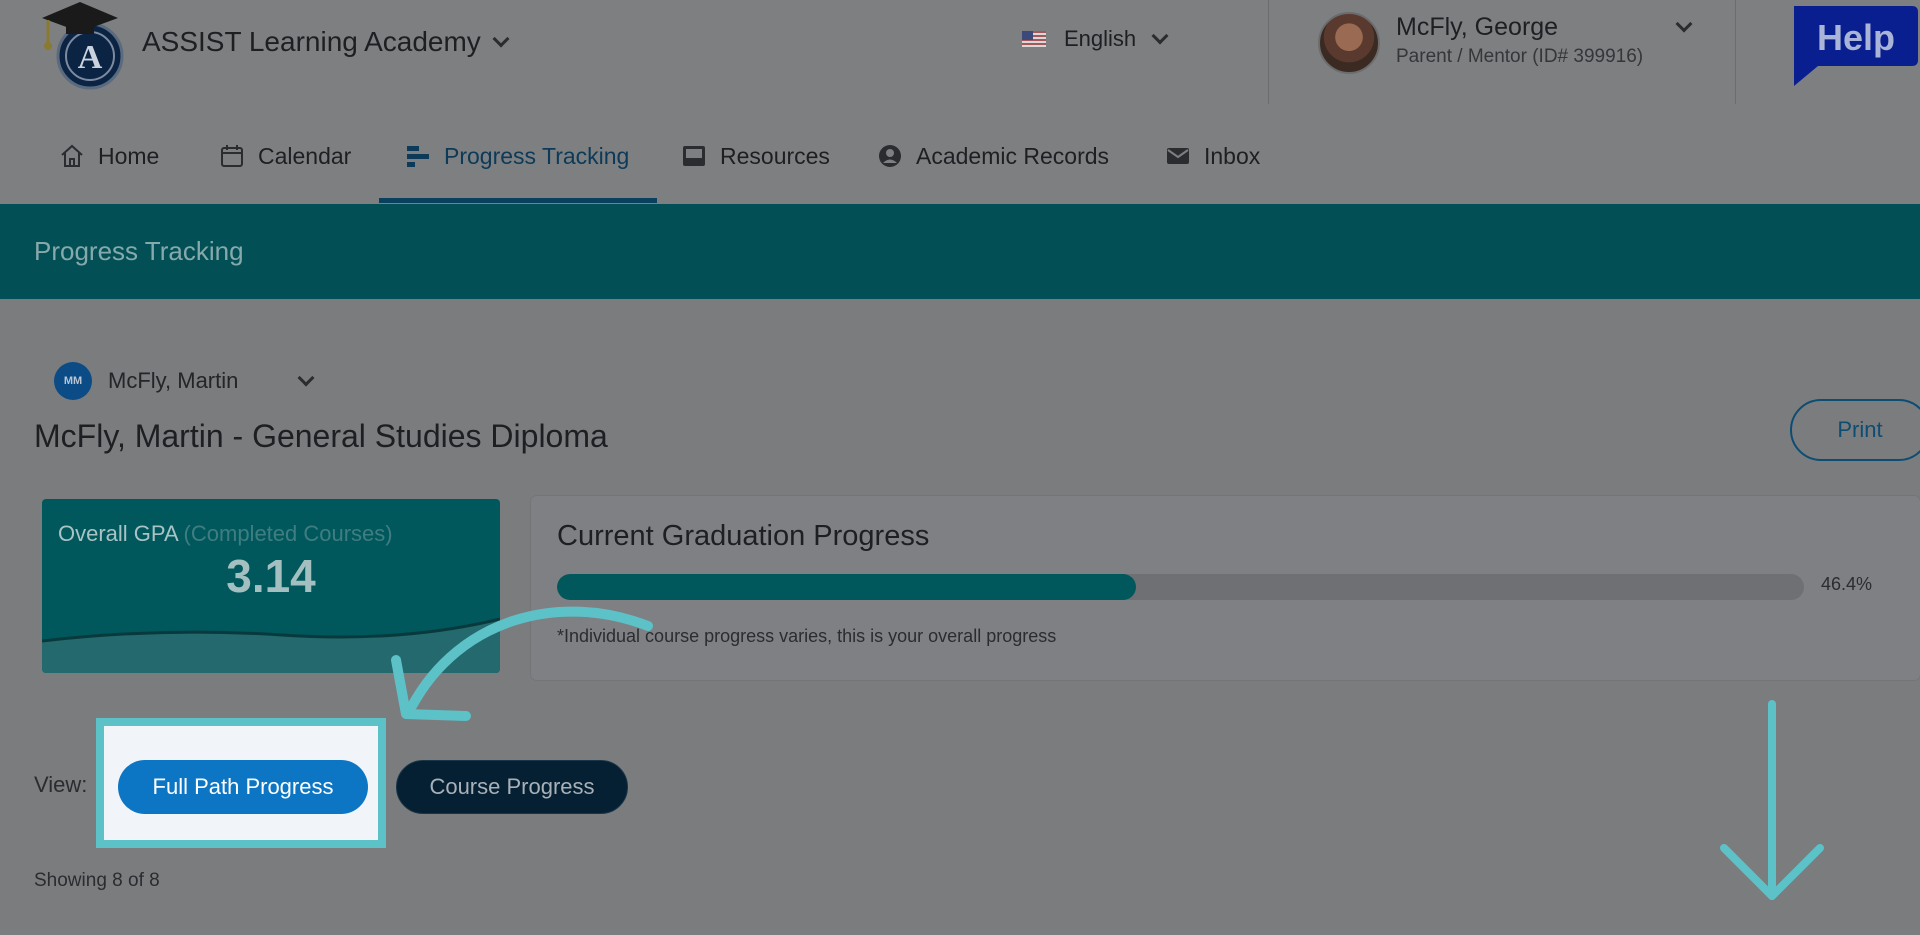  What do you see at coordinates (1855, 430) in the screenshot?
I see `print-button: Print` at bounding box center [1855, 430].